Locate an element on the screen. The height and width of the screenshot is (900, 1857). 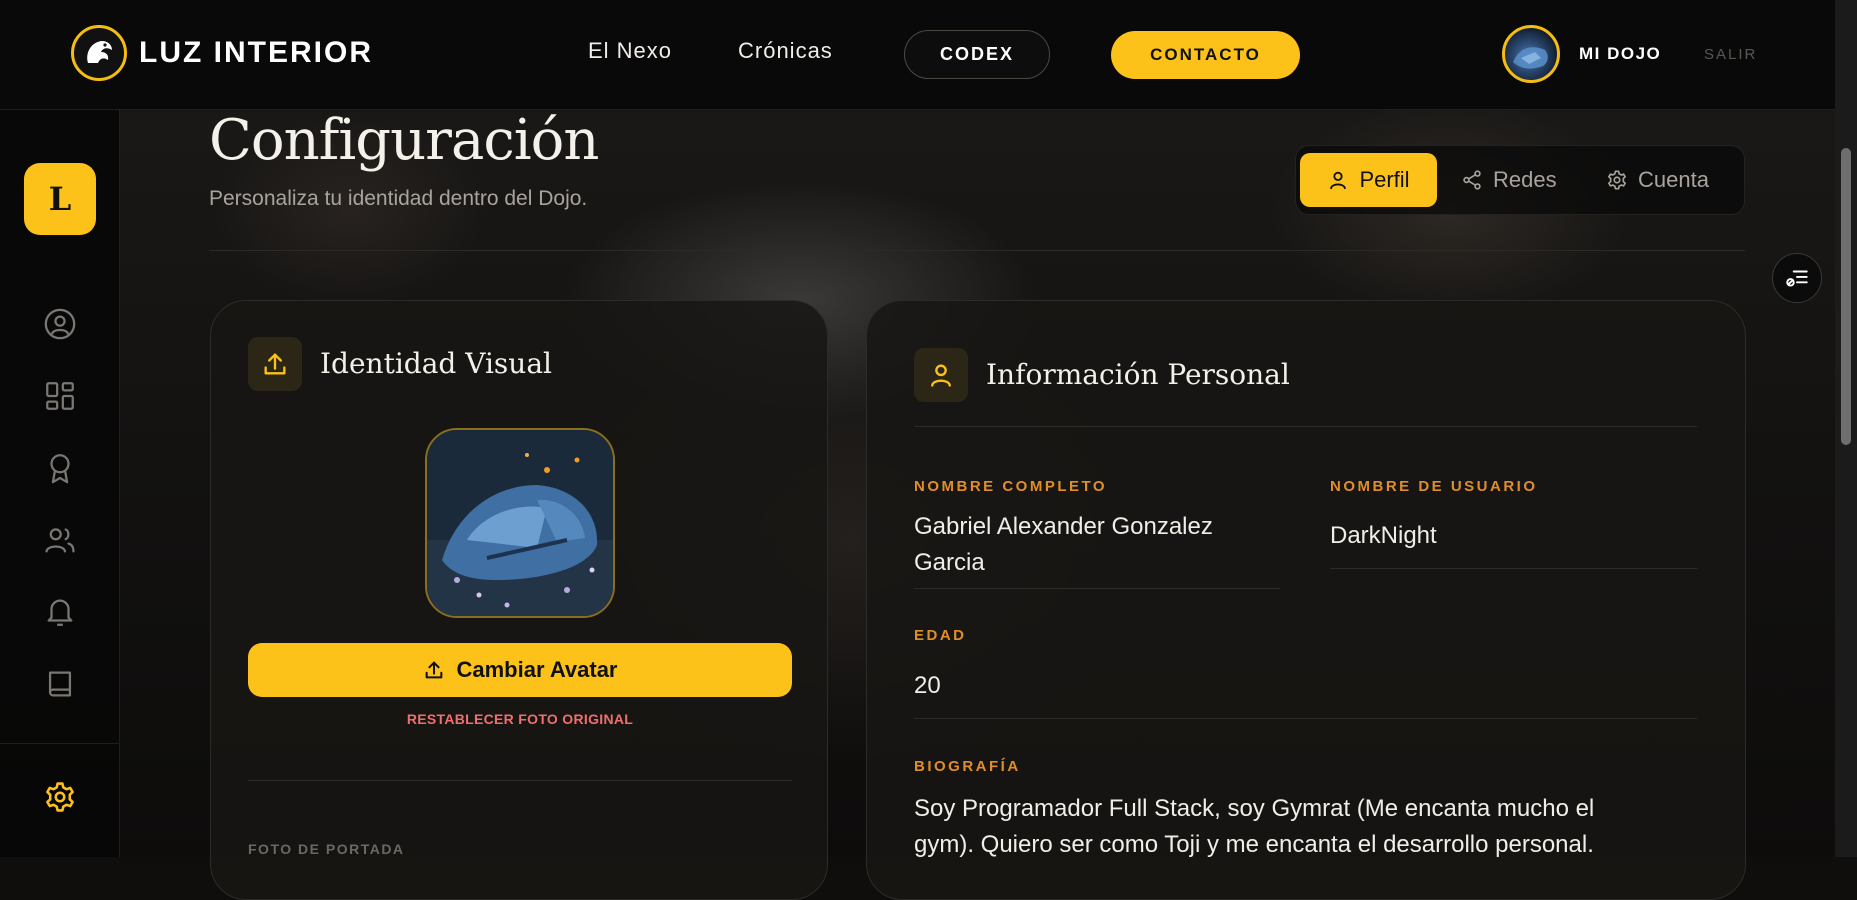
user-circle-icon is located at coordinates (60, 324).